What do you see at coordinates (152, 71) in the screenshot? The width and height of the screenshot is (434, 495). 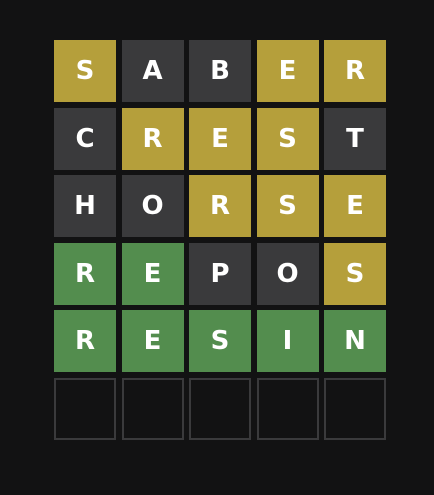 I see `letter-tile: A` at bounding box center [152, 71].